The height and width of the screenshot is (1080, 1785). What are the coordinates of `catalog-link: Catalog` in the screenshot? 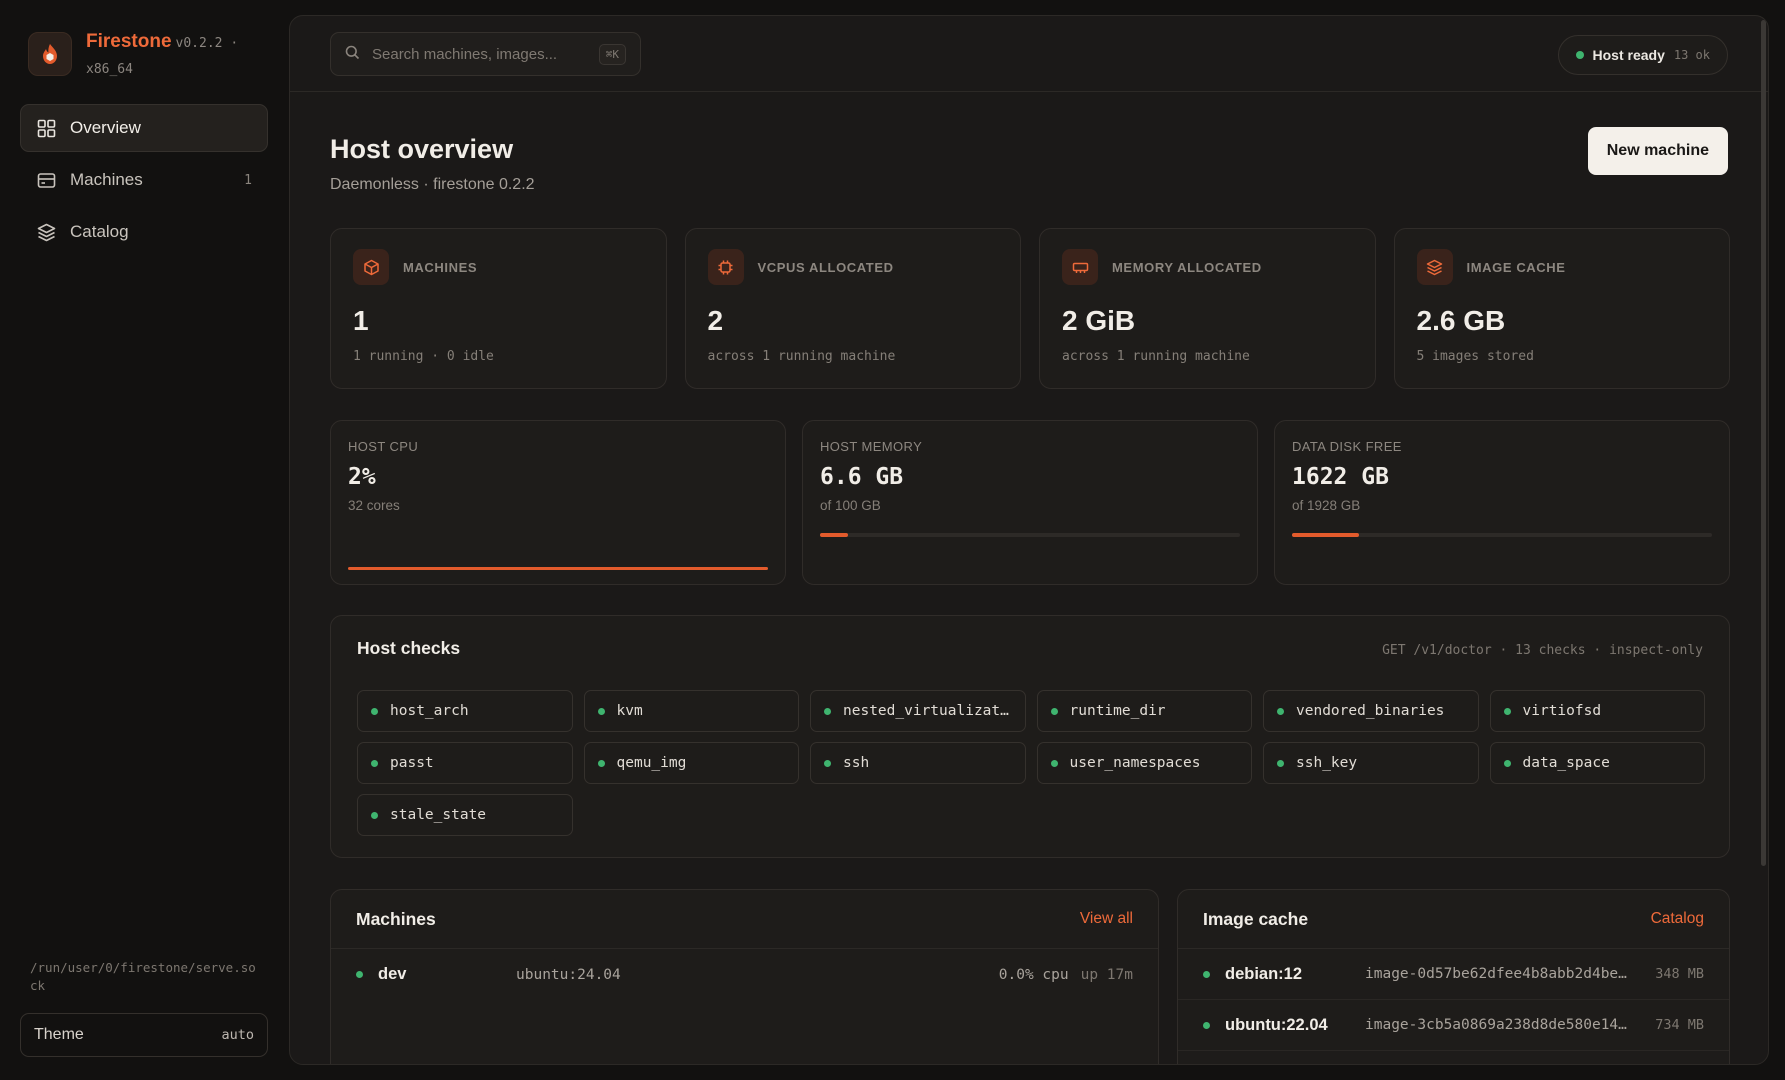 It's located at (1677, 919).